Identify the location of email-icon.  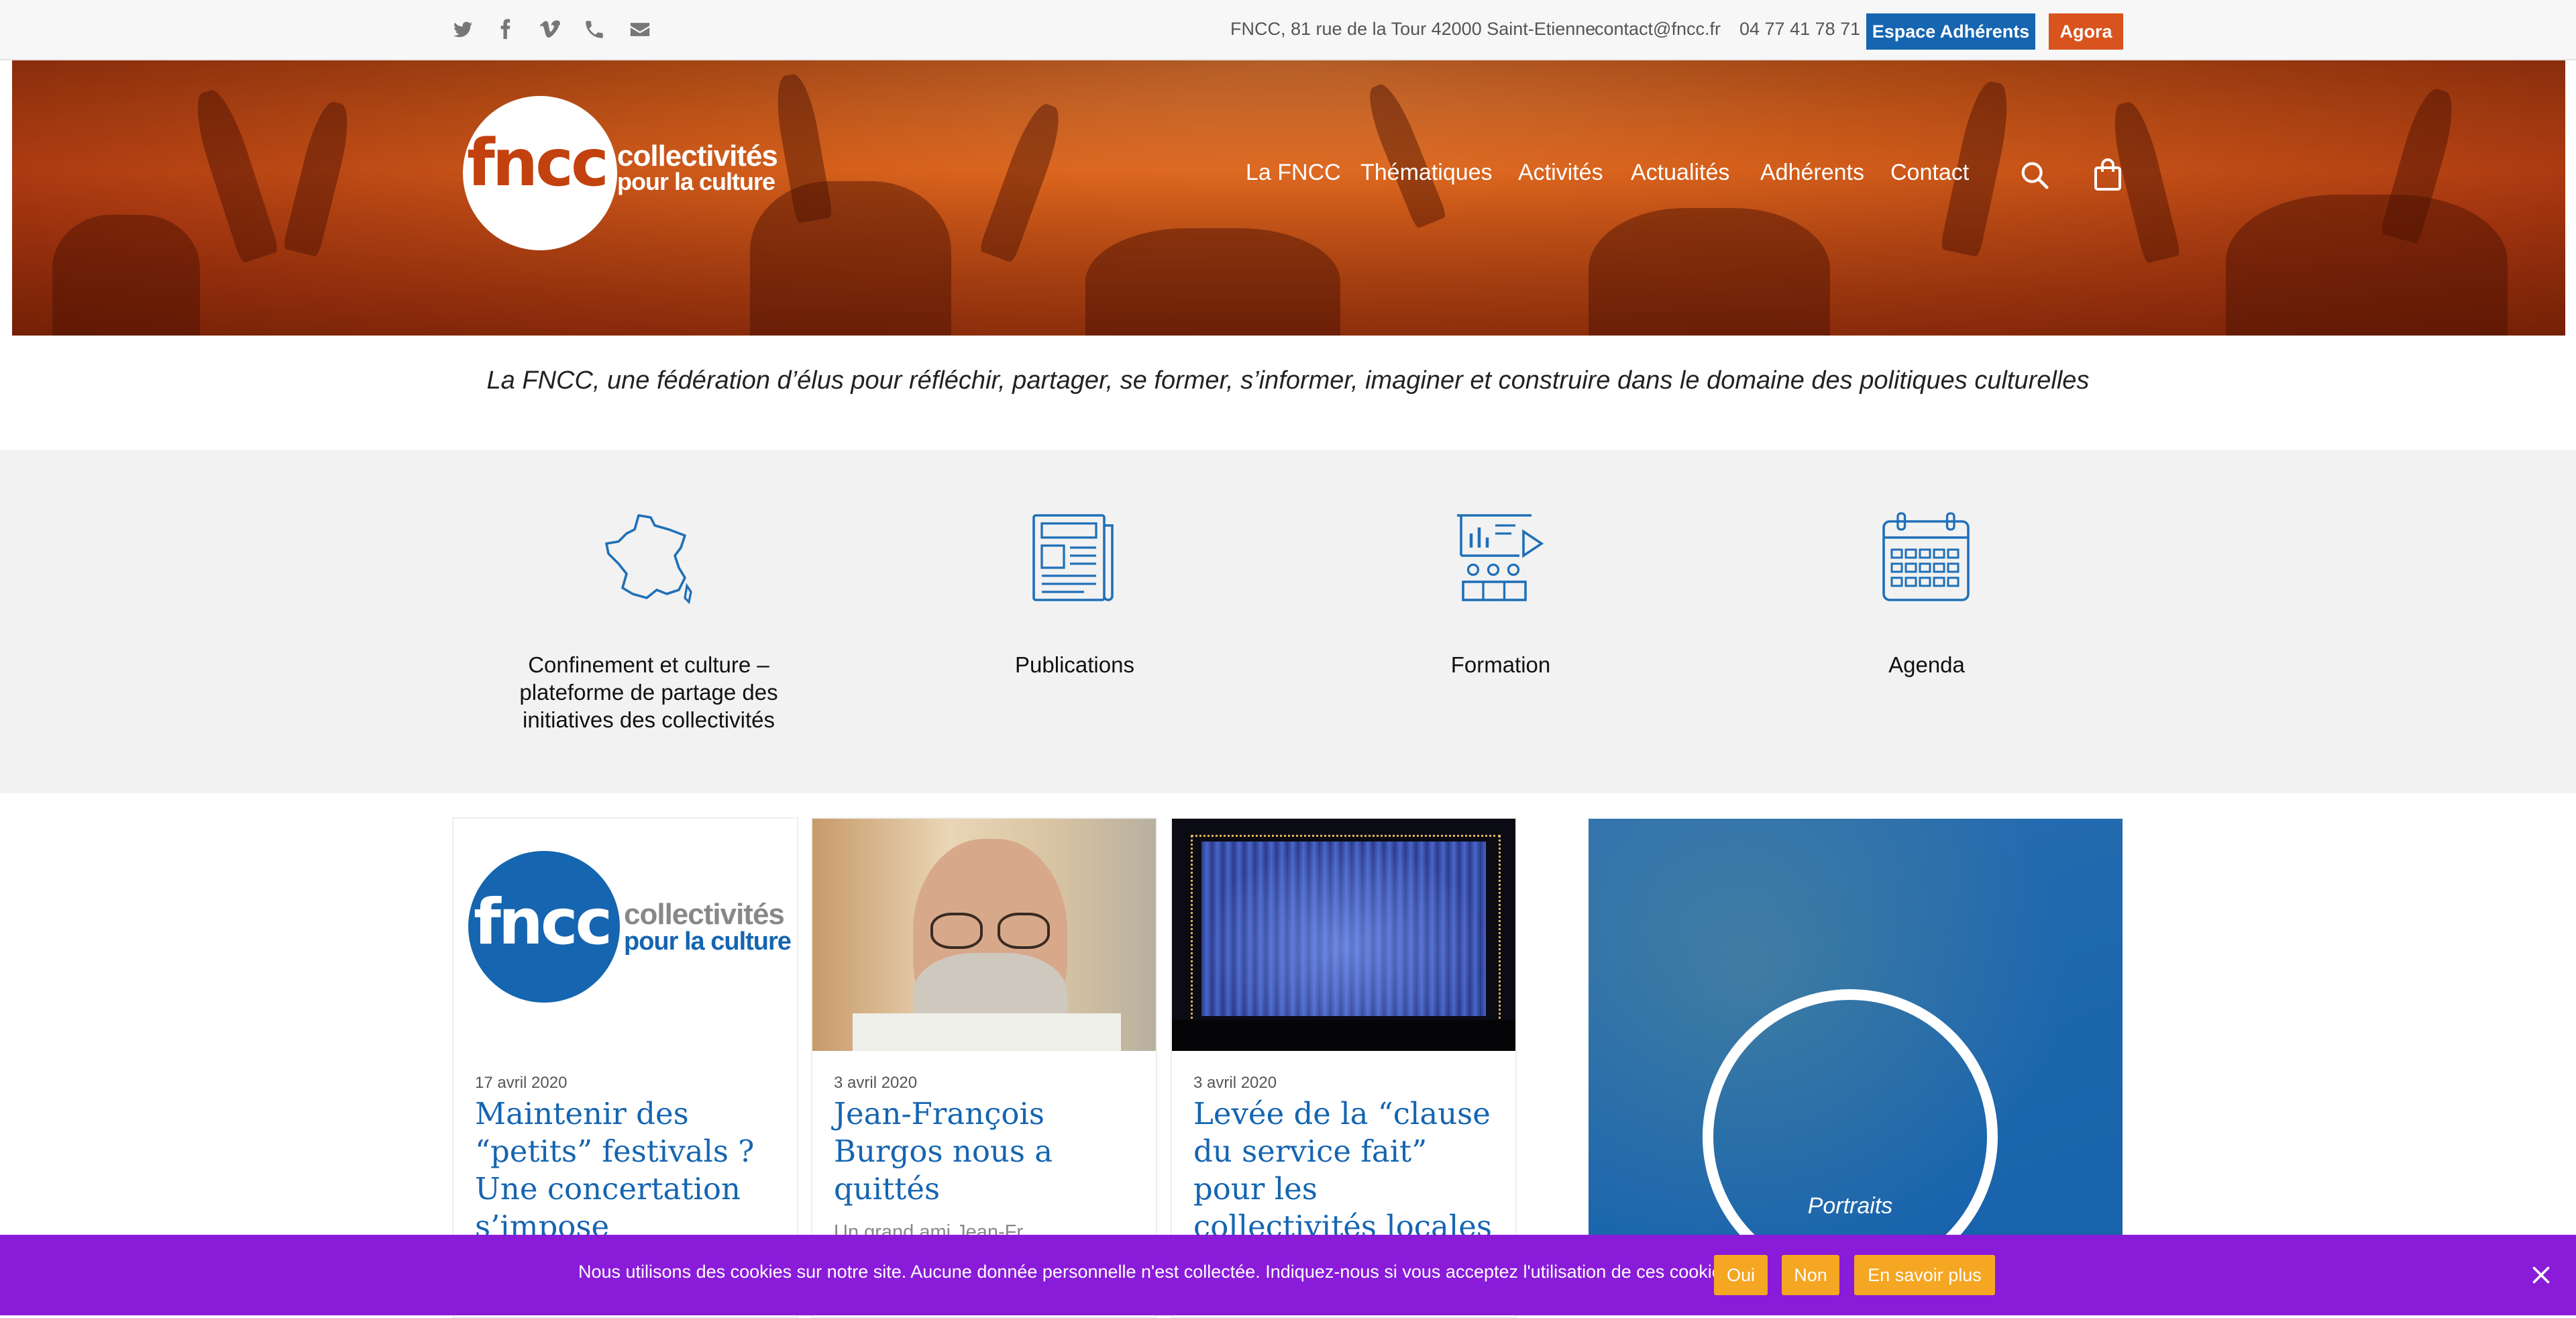
(640, 29).